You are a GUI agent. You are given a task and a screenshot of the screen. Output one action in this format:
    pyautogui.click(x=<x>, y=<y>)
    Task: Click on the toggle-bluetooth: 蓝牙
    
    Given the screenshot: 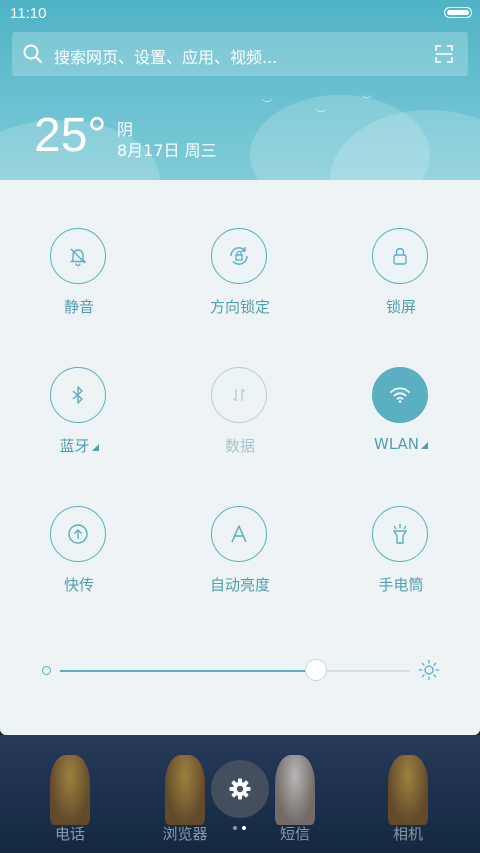 What is the action you would take?
    pyautogui.click(x=79, y=417)
    